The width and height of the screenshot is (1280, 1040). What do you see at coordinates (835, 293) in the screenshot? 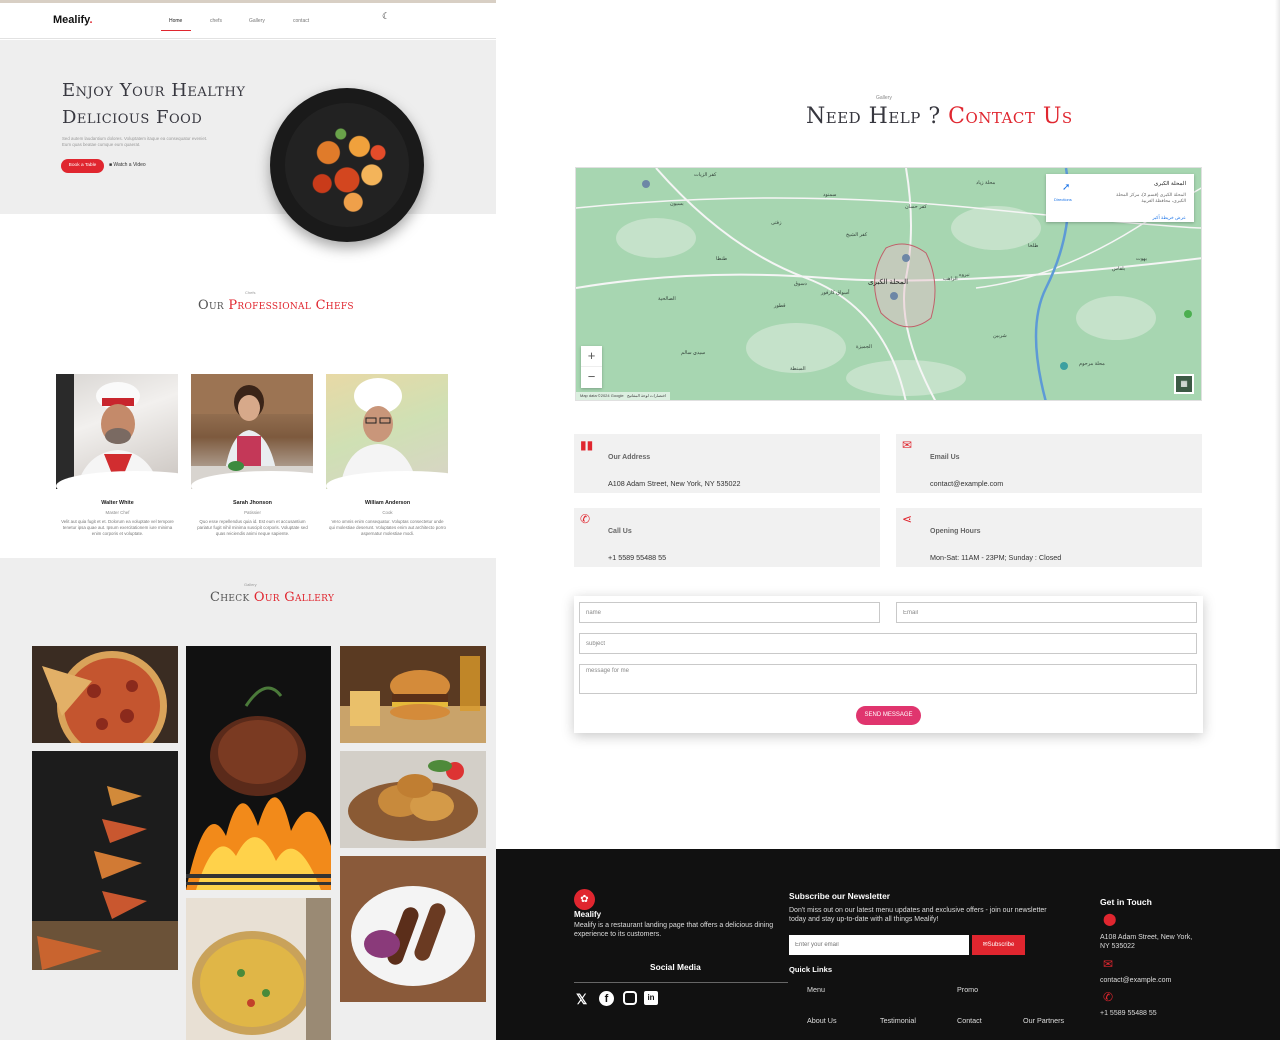
I see `map-label: أسواق كارفور` at bounding box center [835, 293].